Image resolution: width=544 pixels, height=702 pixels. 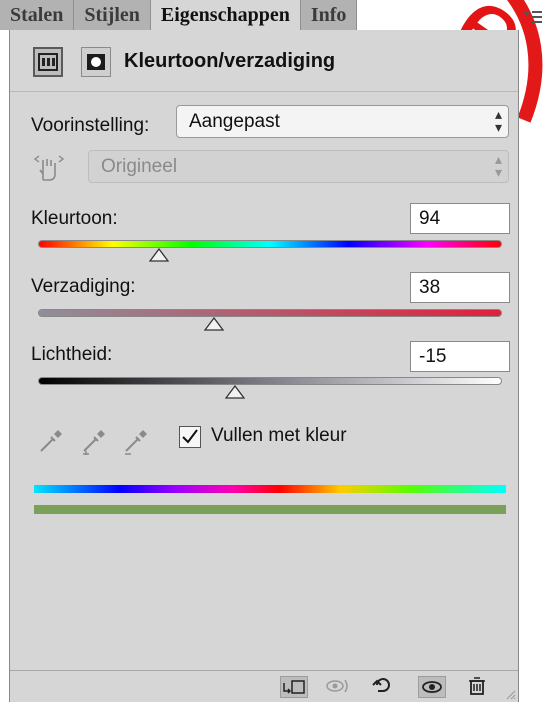 What do you see at coordinates (270, 244) in the screenshot?
I see `hue-slider-track` at bounding box center [270, 244].